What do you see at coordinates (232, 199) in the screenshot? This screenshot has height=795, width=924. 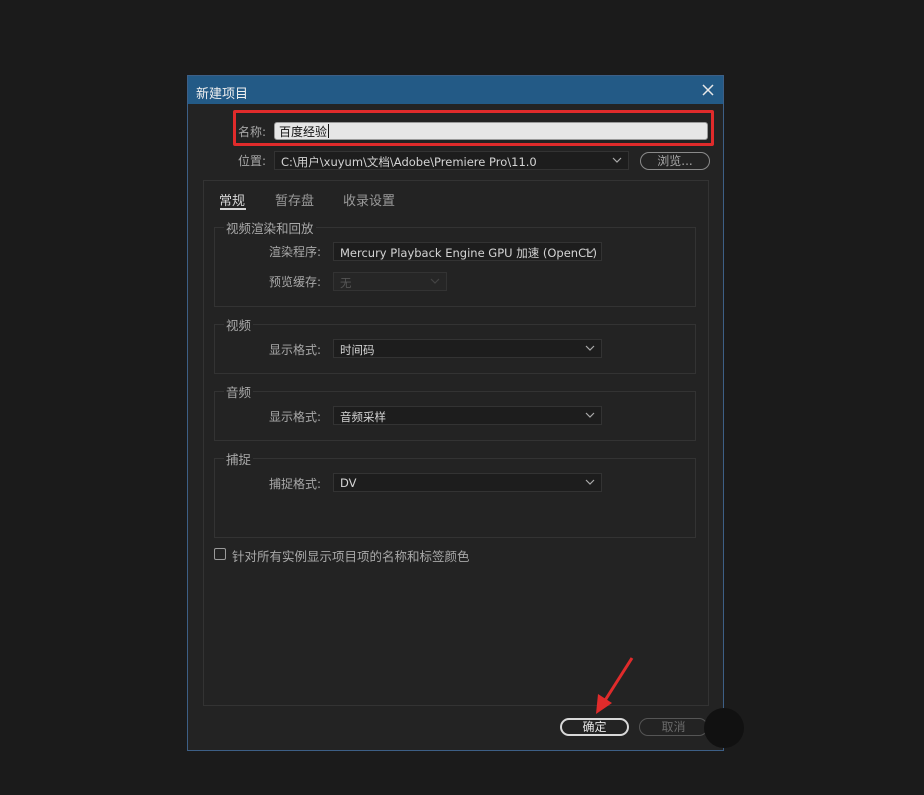 I see `tab-general: 常规` at bounding box center [232, 199].